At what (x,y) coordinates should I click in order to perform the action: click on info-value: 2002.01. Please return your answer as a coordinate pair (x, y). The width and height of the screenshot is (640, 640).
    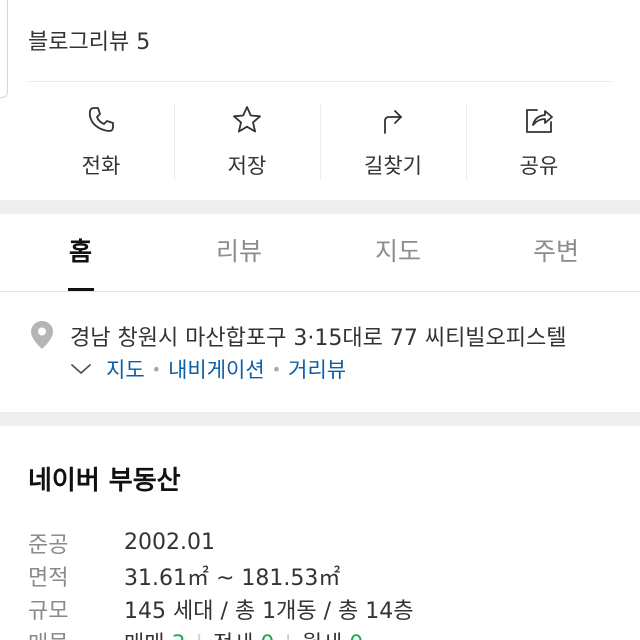
    Looking at the image, I should click on (169, 542).